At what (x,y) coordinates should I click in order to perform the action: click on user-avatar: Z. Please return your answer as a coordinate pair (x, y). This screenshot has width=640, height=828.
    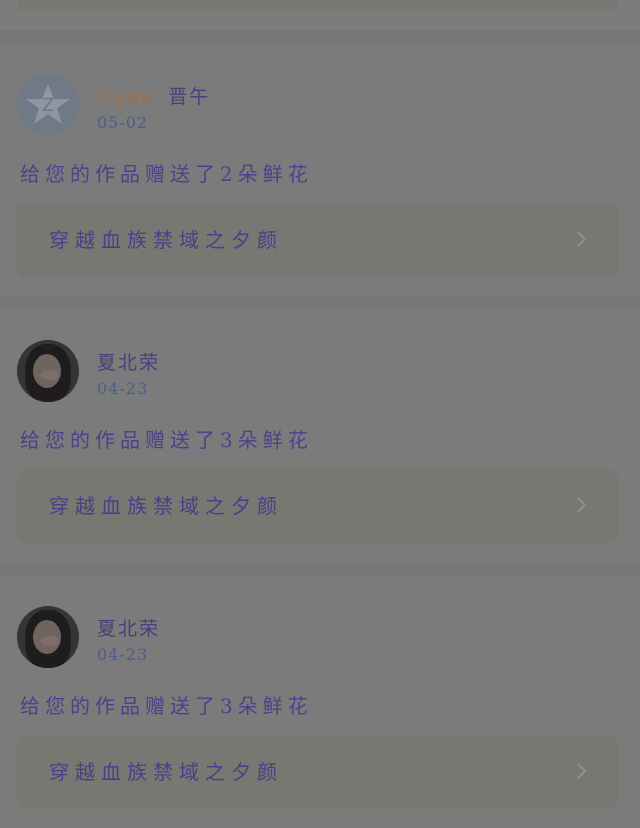
    Looking at the image, I should click on (48, 105).